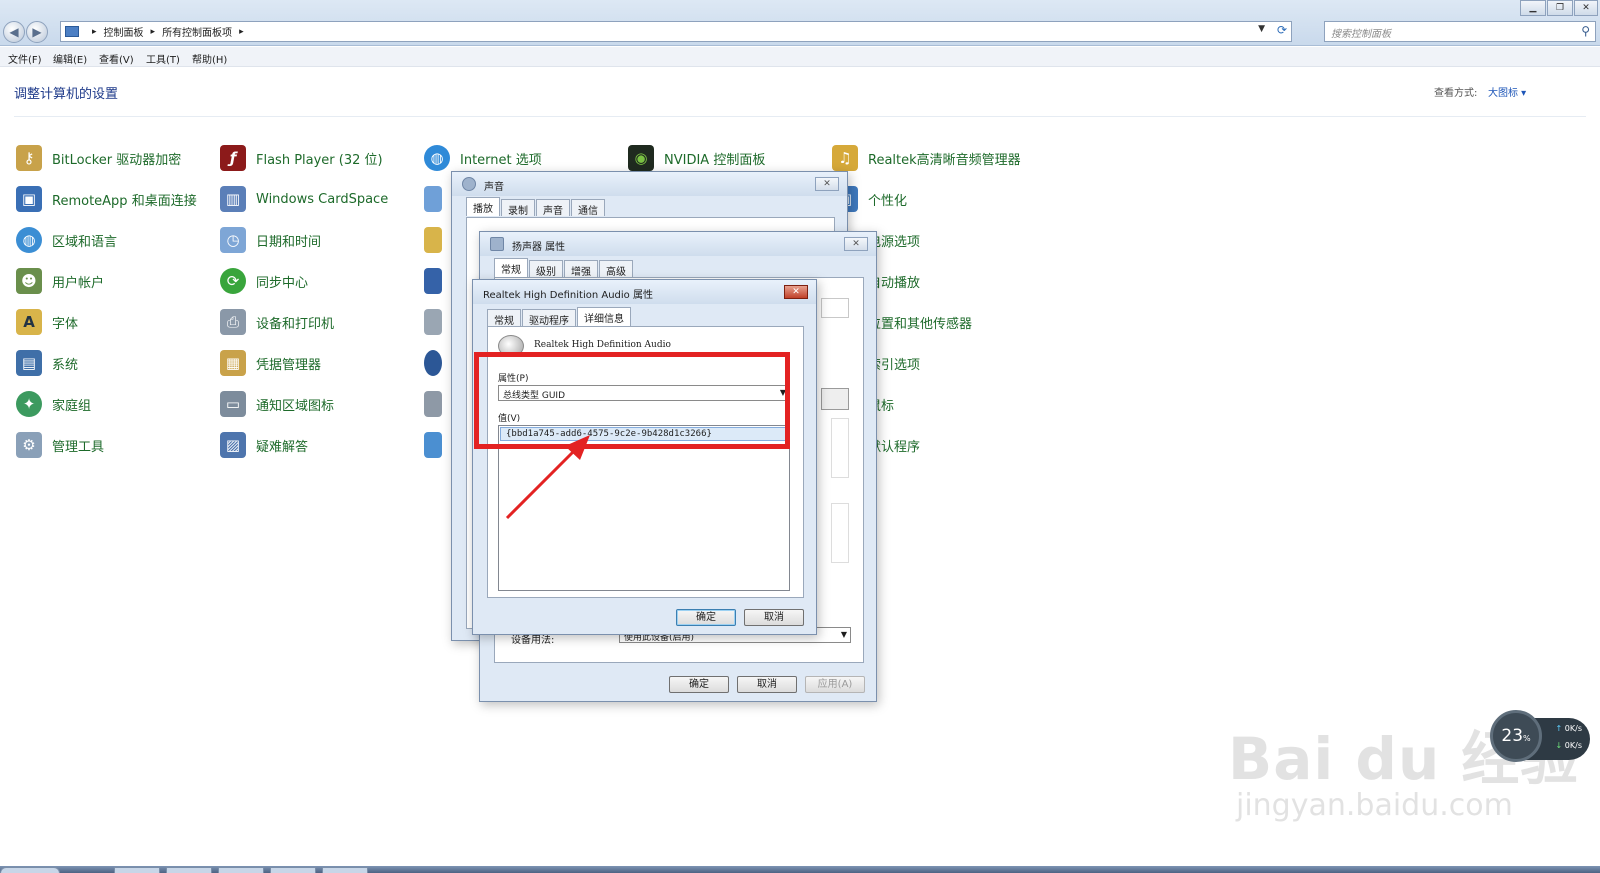 The width and height of the screenshot is (1600, 873). Describe the element at coordinates (30, 870) in the screenshot. I see `start-button` at that location.